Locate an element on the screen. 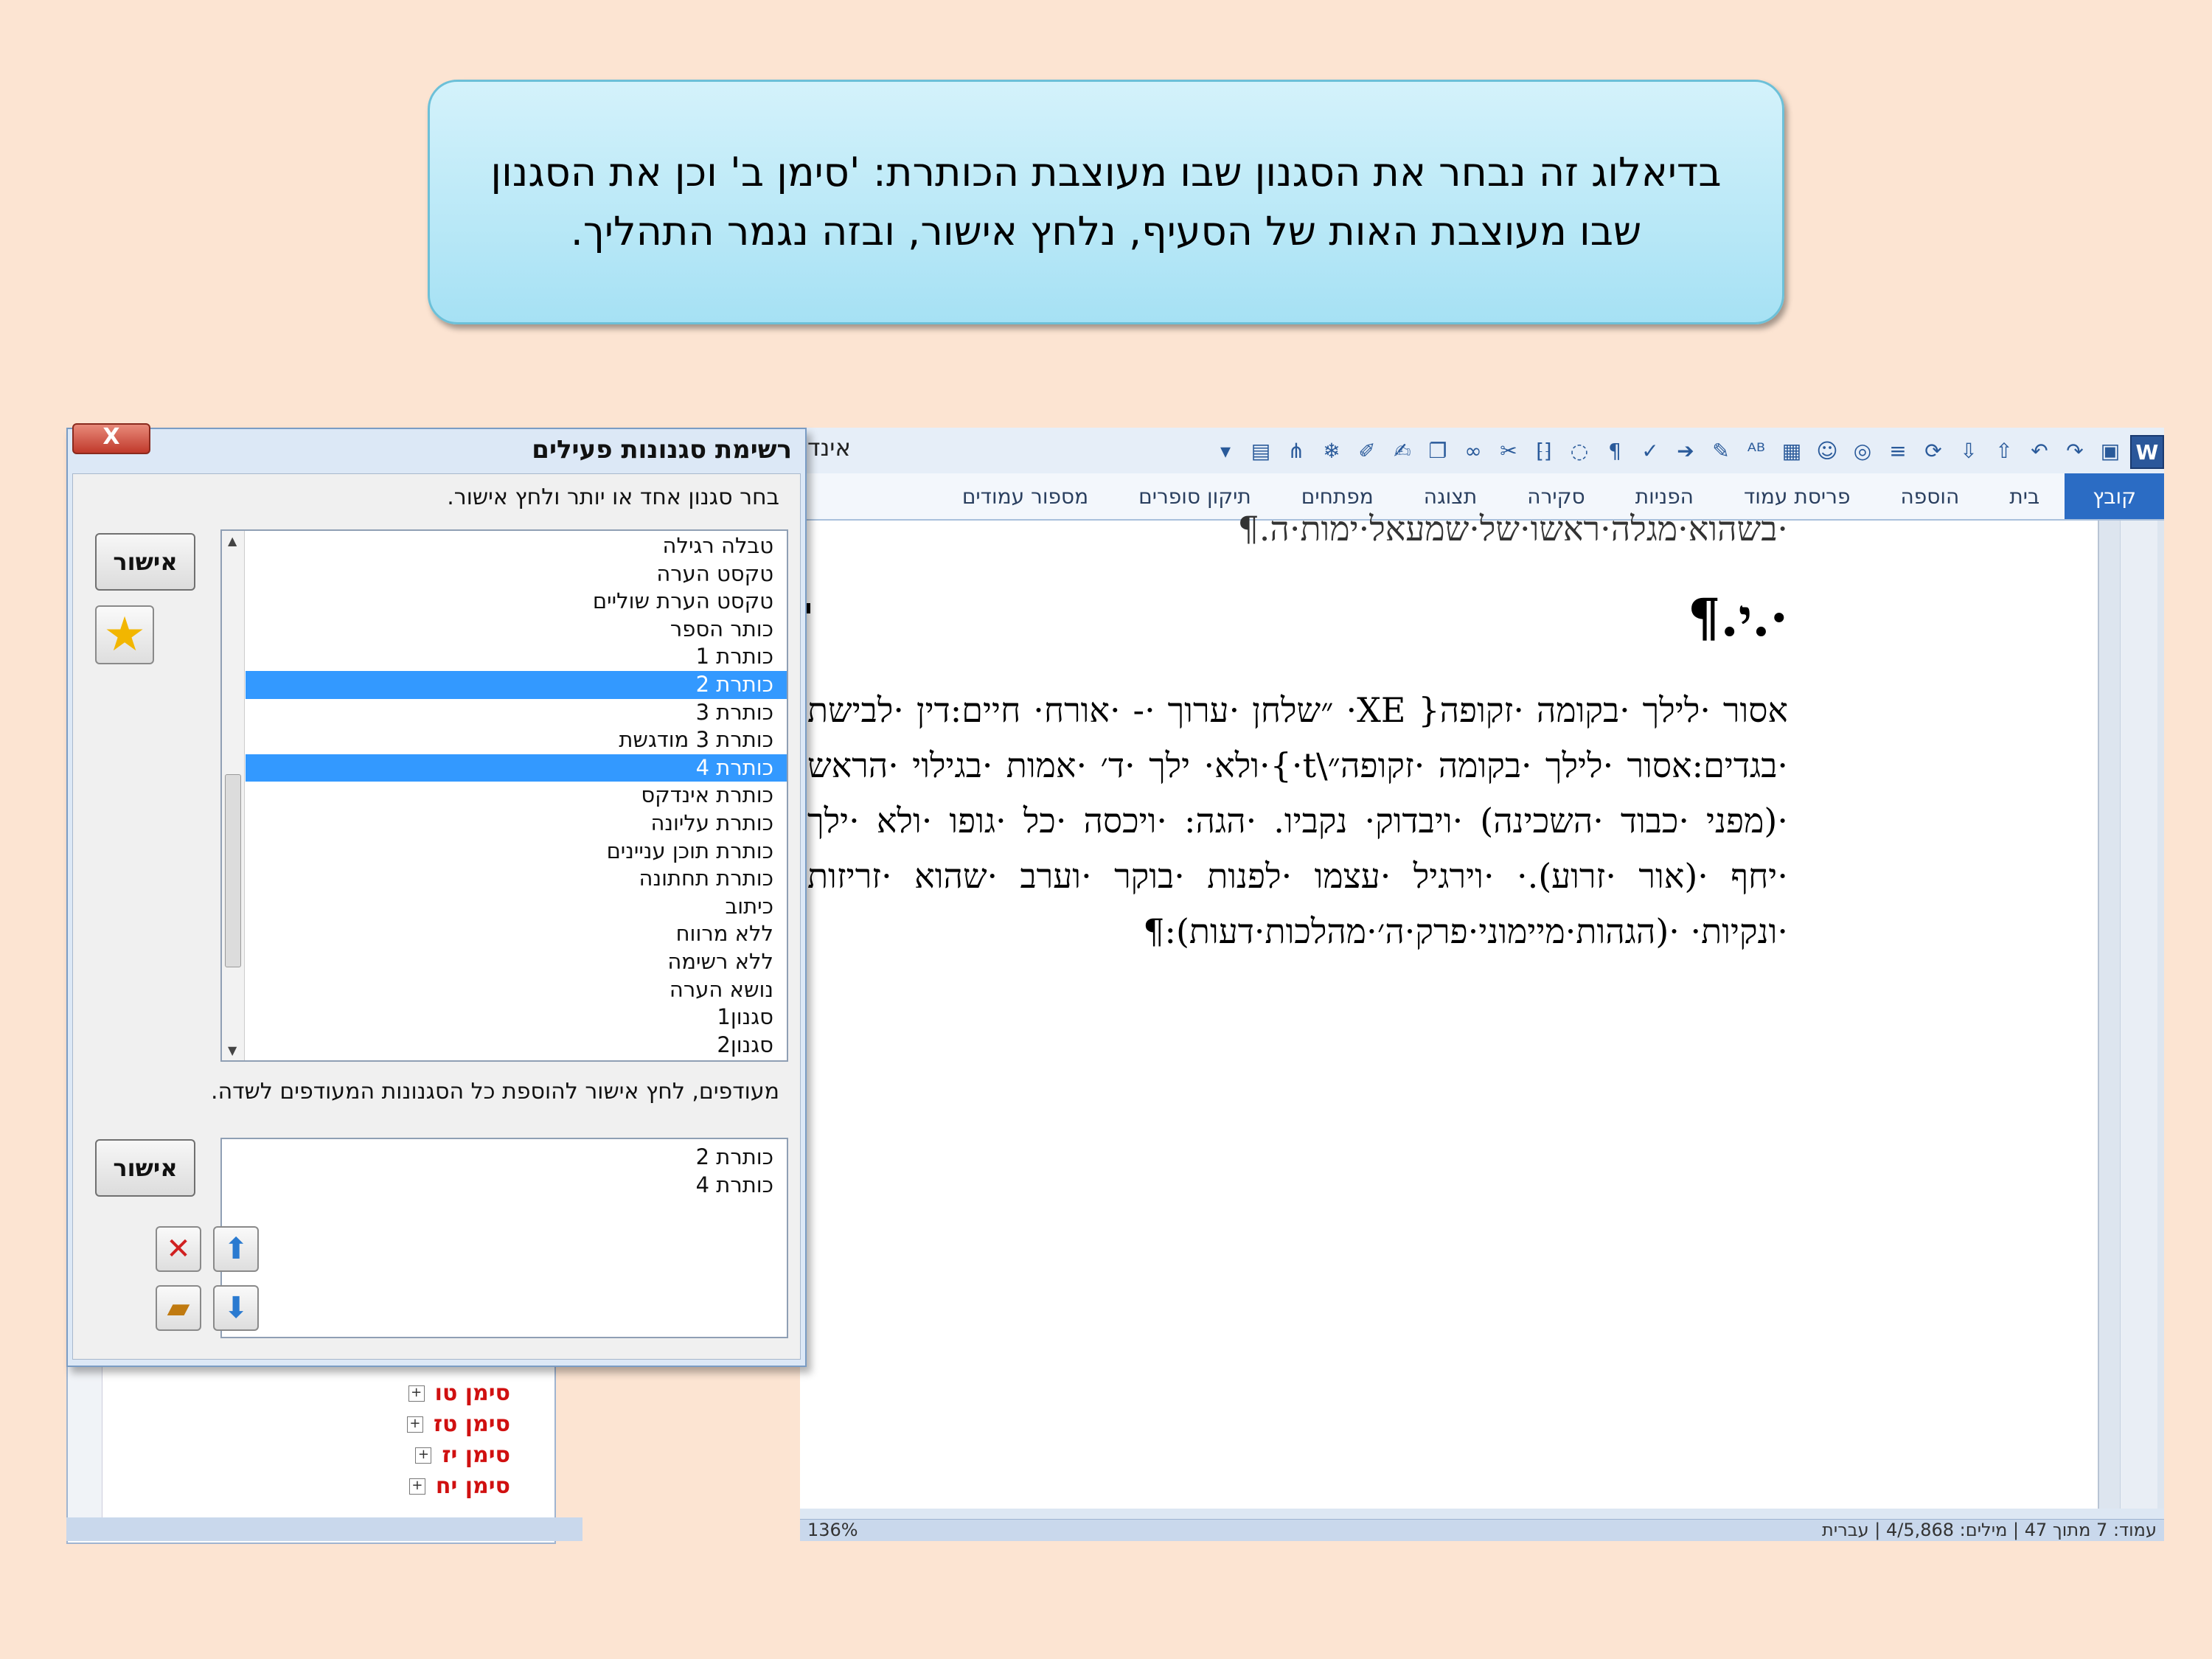 This screenshot has width=2212, height=1659. tab-file: קובץ is located at coordinates (2114, 496).